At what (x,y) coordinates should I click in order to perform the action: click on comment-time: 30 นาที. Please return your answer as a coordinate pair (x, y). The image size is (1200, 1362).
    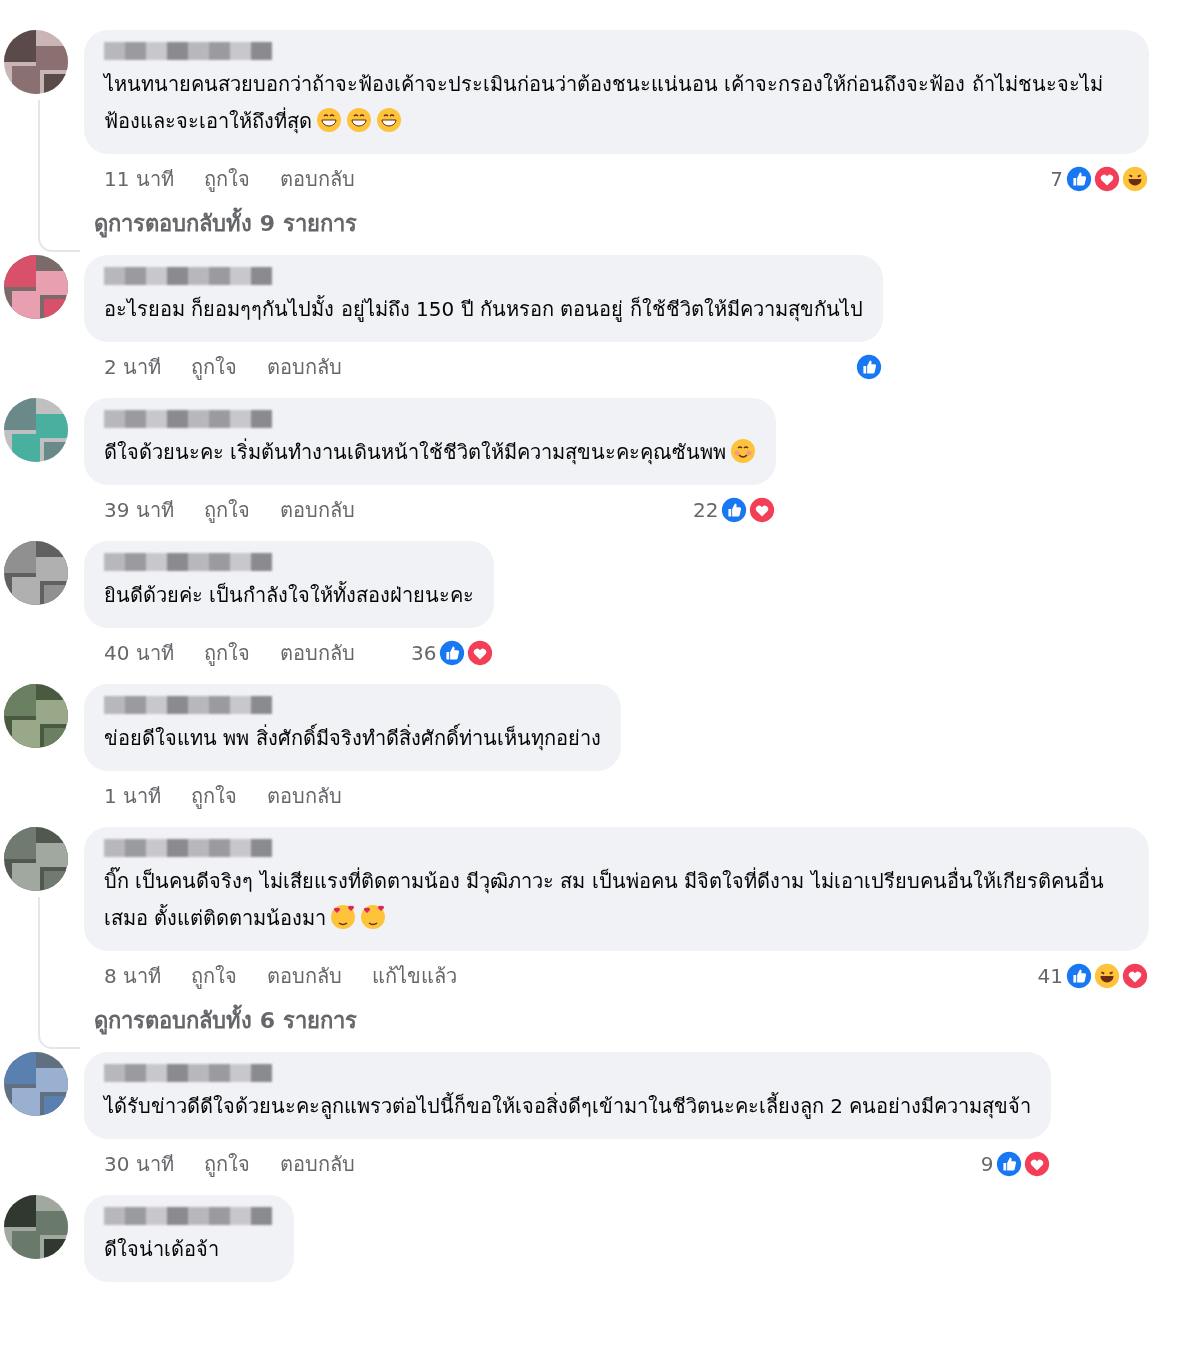
    Looking at the image, I should click on (139, 1164).